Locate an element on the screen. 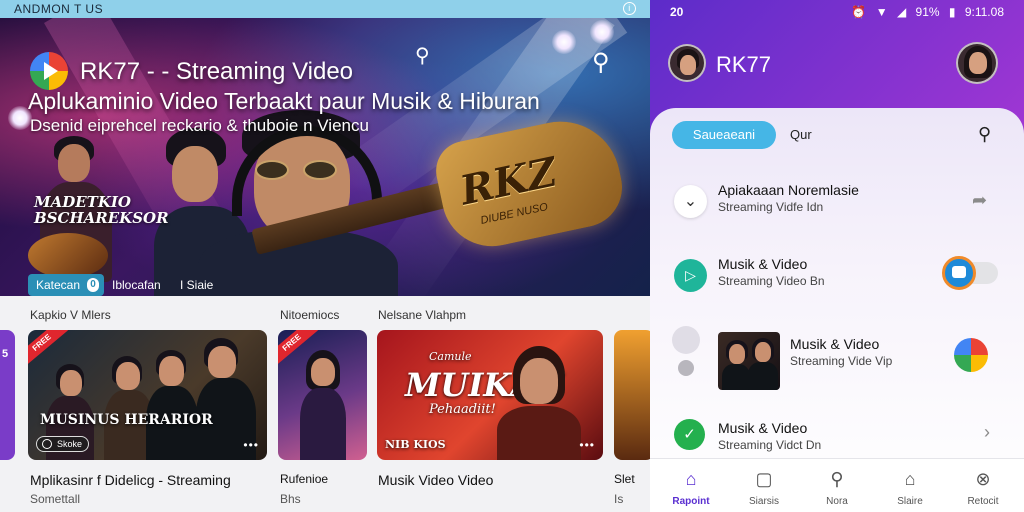 This screenshot has width=1024, height=512. status-left-text: 20 is located at coordinates (677, 12).